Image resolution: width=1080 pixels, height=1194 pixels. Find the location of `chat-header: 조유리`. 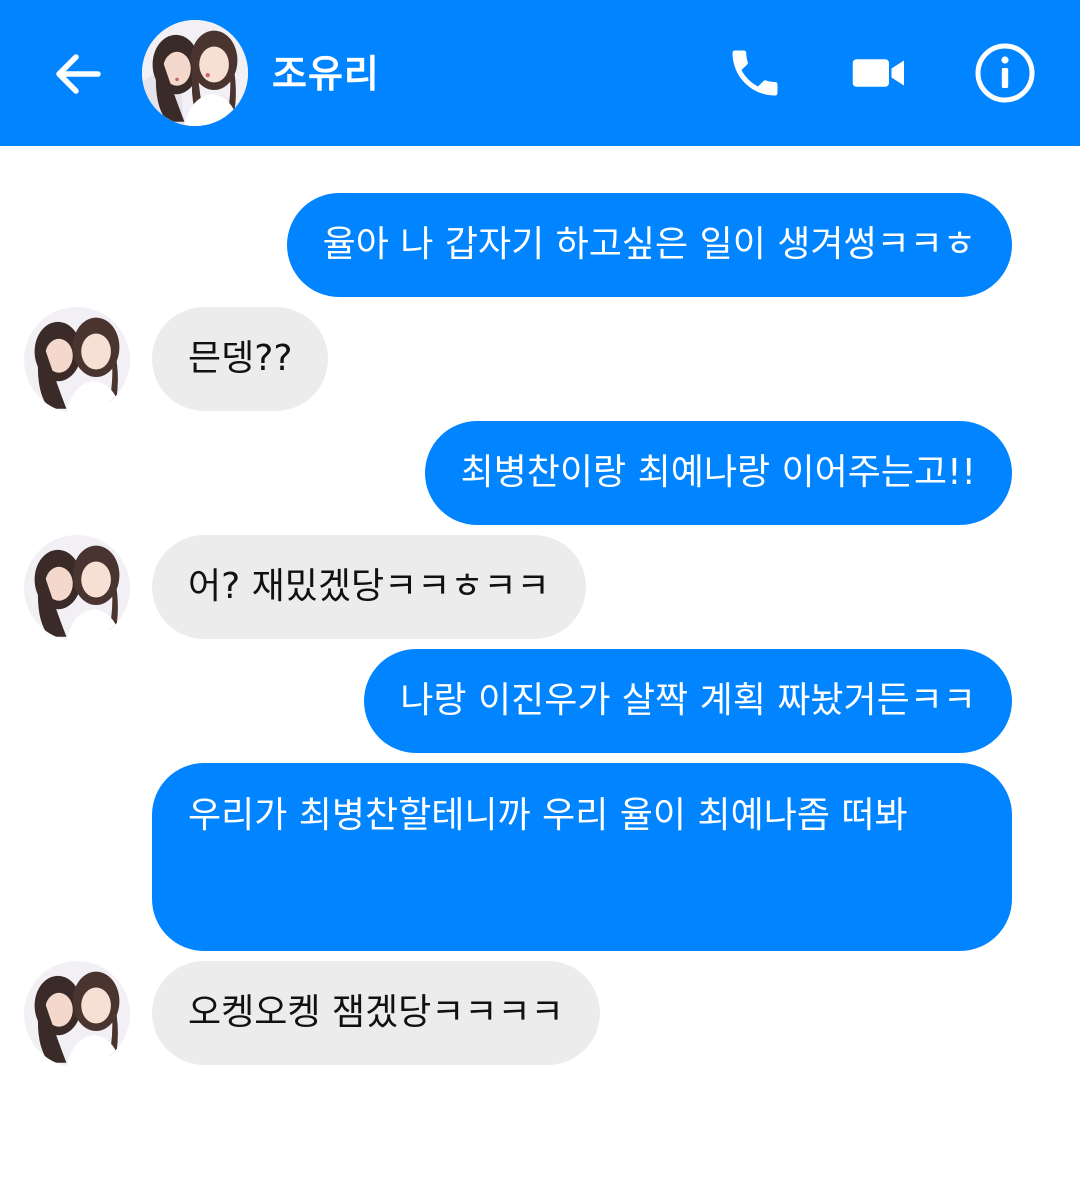

chat-header: 조유리 is located at coordinates (540, 73).